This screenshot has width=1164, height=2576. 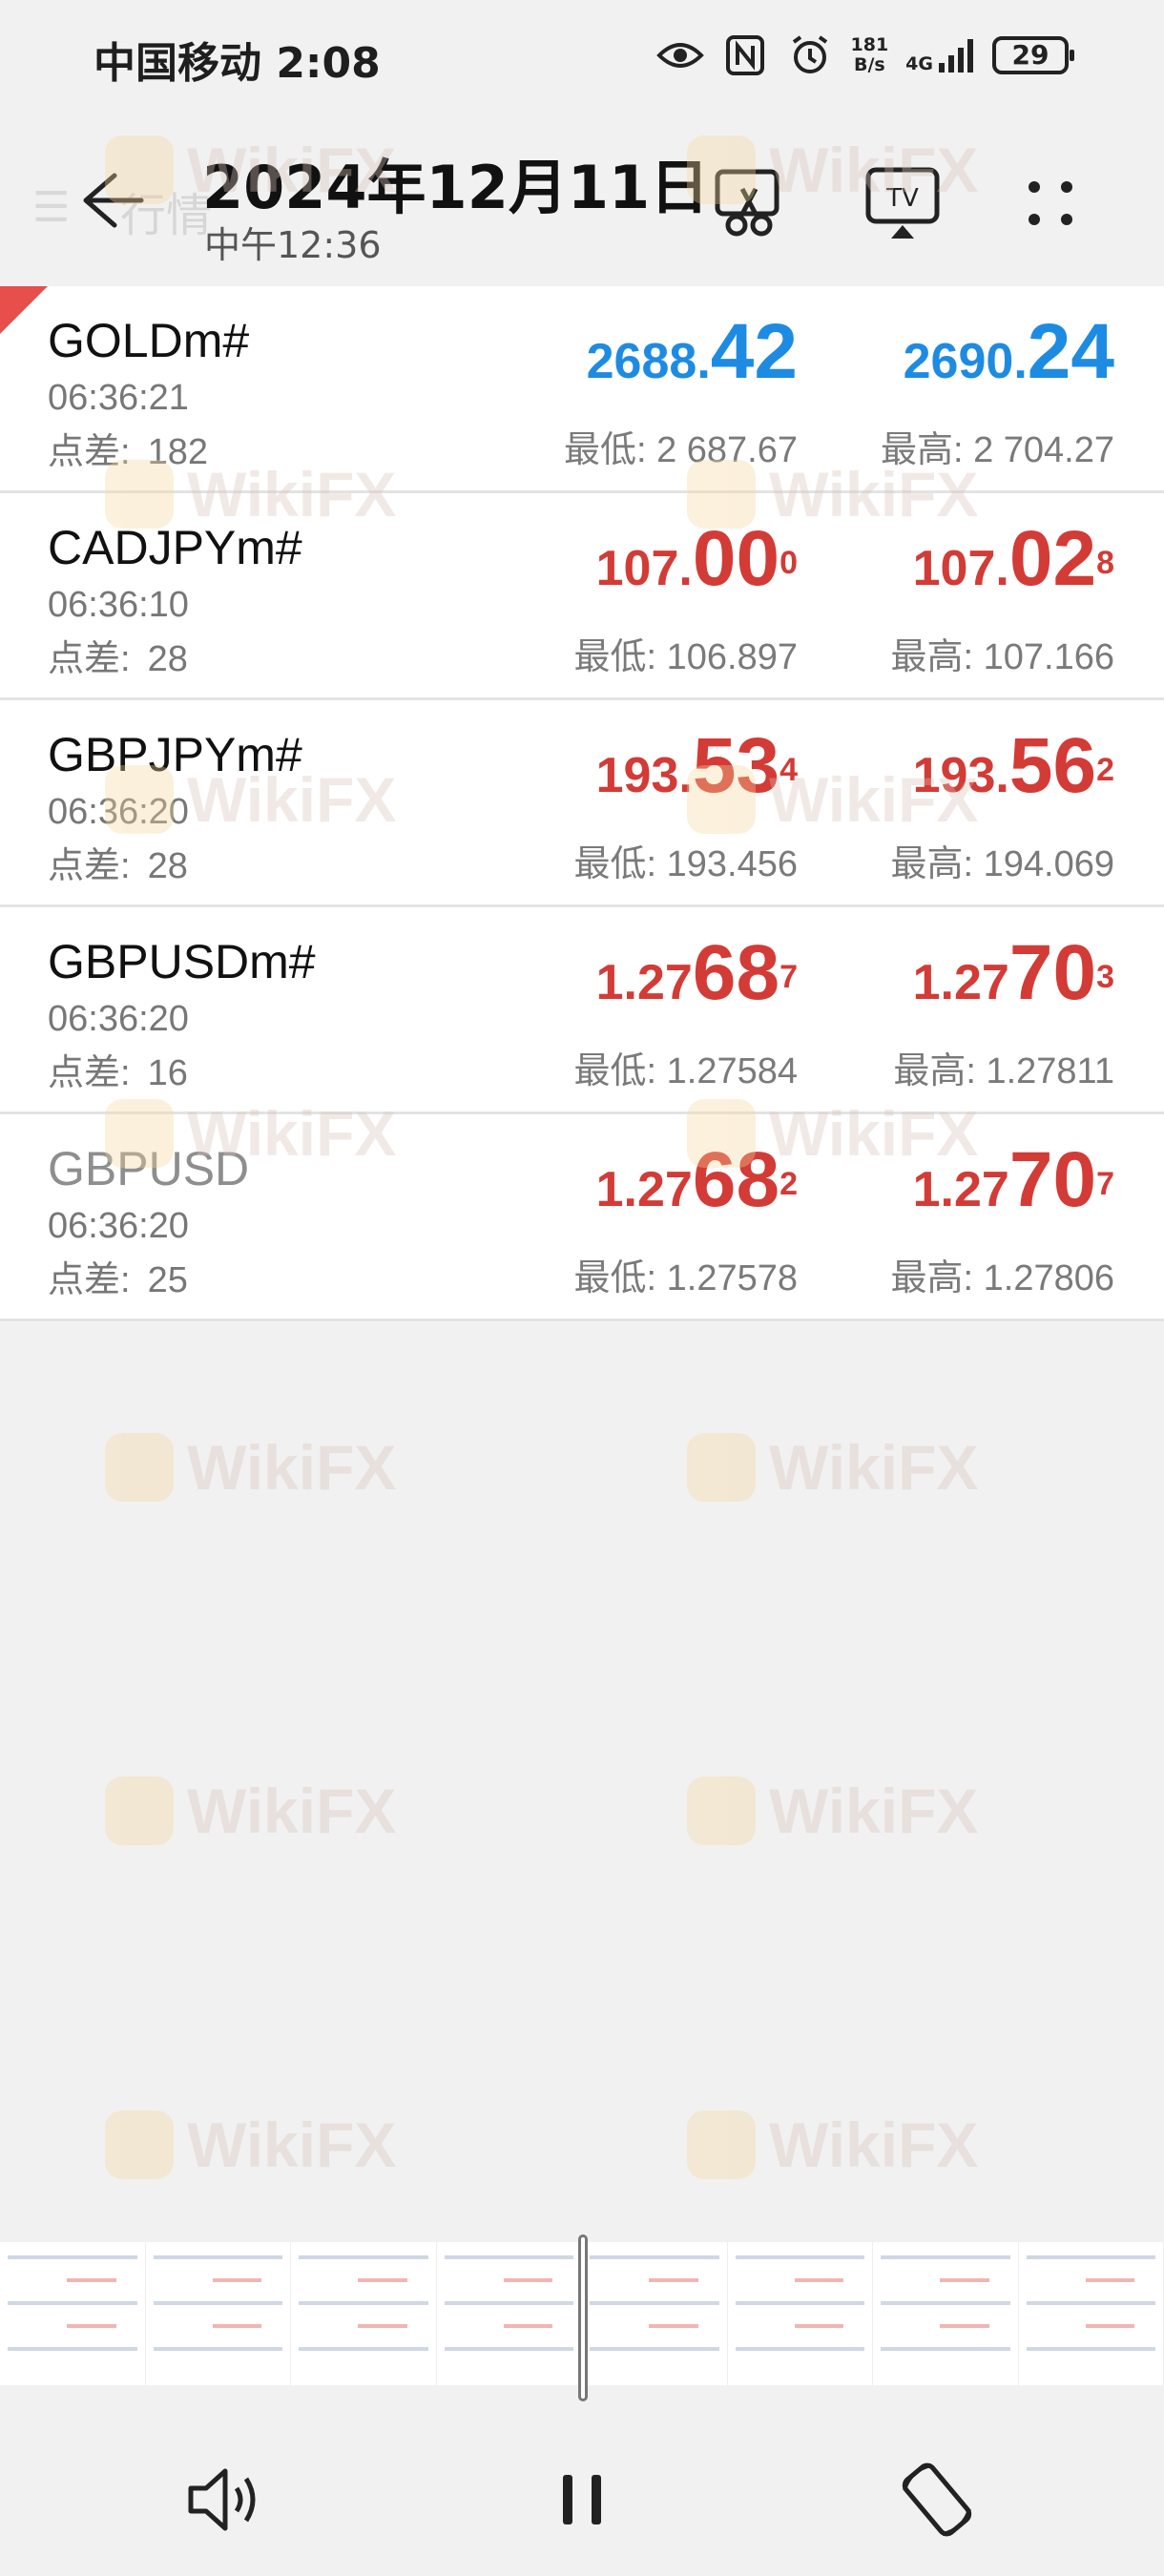 I want to click on battery-indicator: 29, so click(x=1033, y=55).